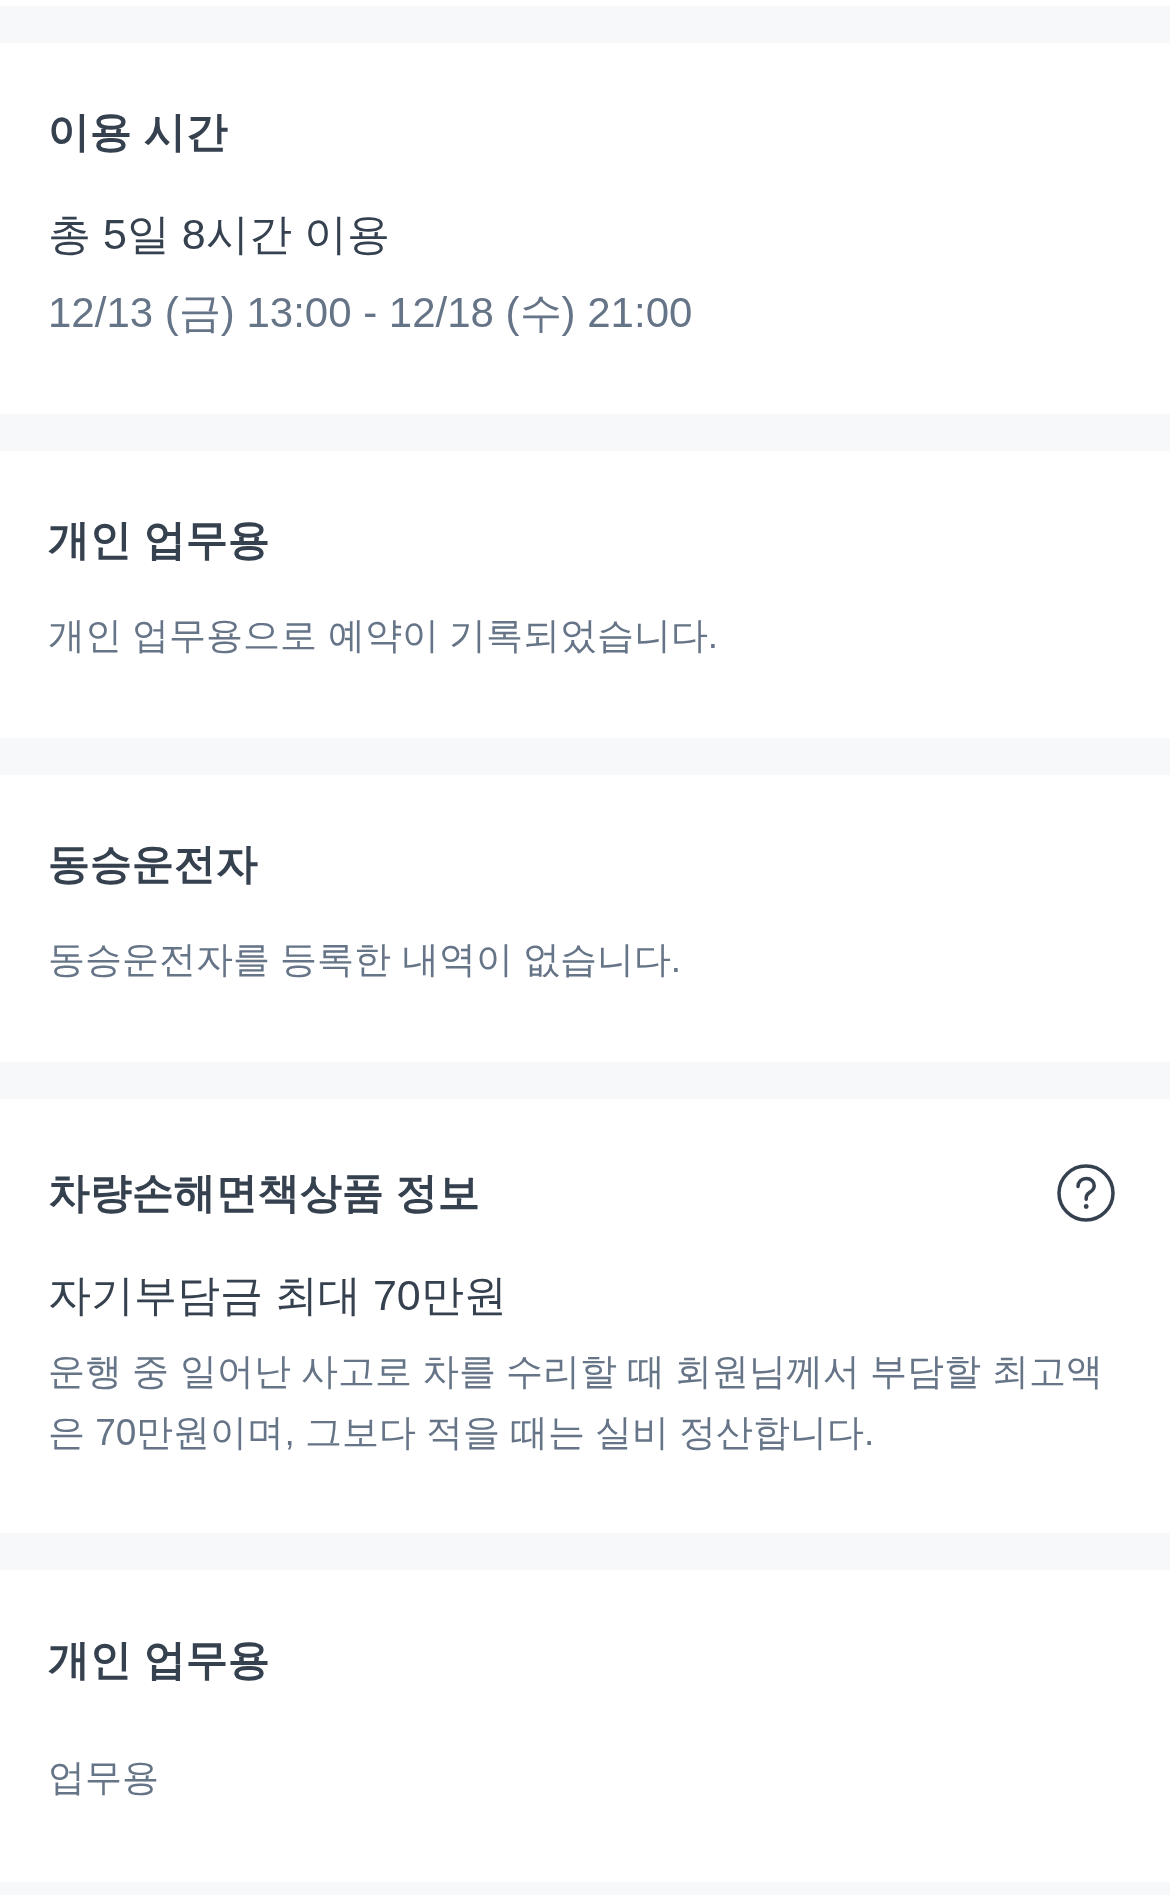  What do you see at coordinates (138, 132) in the screenshot?
I see `section-title: 이용 시간` at bounding box center [138, 132].